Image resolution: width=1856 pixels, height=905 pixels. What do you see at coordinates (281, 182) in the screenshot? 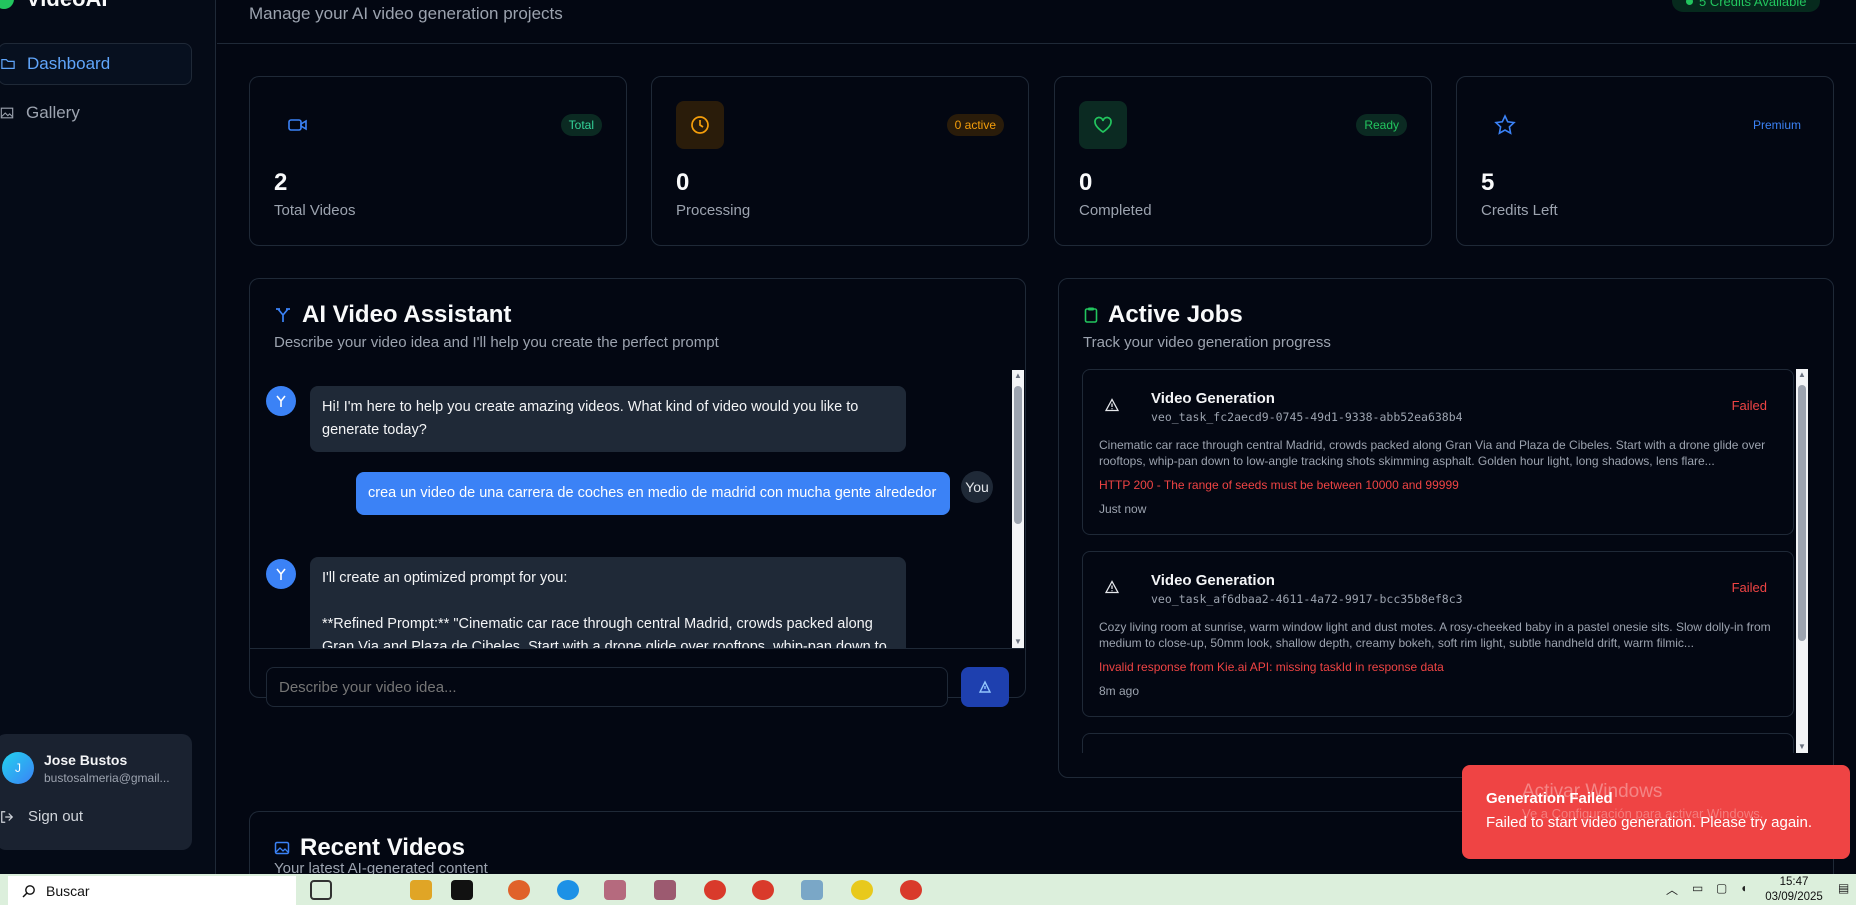
I see `stat-value: 2` at bounding box center [281, 182].